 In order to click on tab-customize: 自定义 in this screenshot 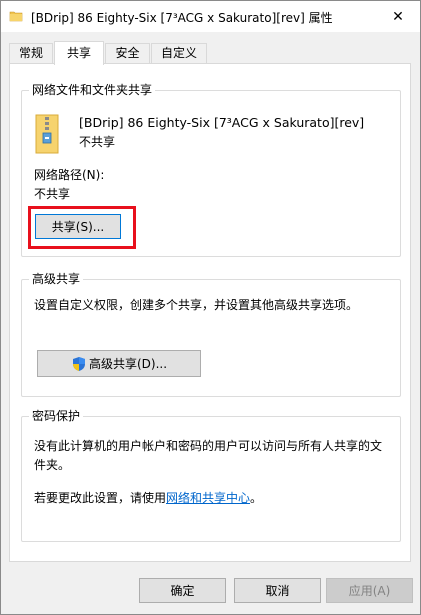, I will do `click(179, 53)`.